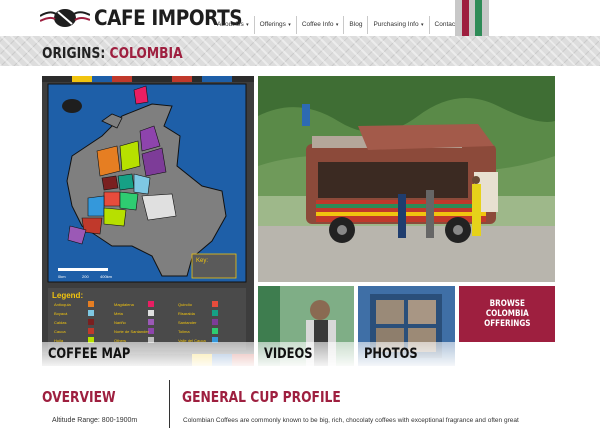  Describe the element at coordinates (89, 354) in the screenshot. I see `coffee-map-caption: COFFEE MAP` at that location.